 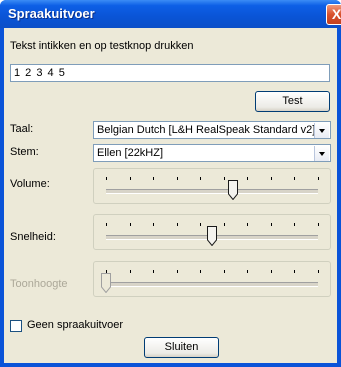 I want to click on toonhoogte-label: Toonhoogte, so click(x=39, y=284).